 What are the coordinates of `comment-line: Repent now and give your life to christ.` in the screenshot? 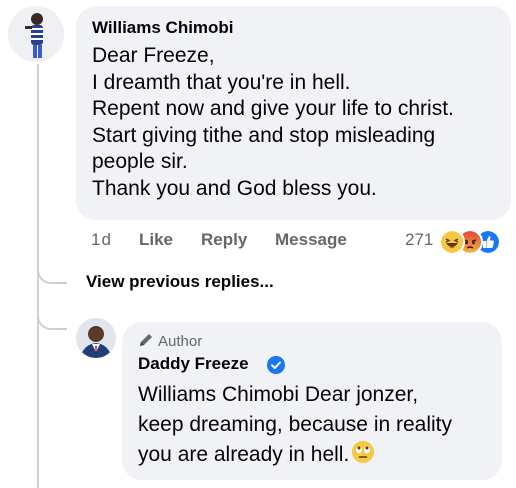 It's located at (273, 108).